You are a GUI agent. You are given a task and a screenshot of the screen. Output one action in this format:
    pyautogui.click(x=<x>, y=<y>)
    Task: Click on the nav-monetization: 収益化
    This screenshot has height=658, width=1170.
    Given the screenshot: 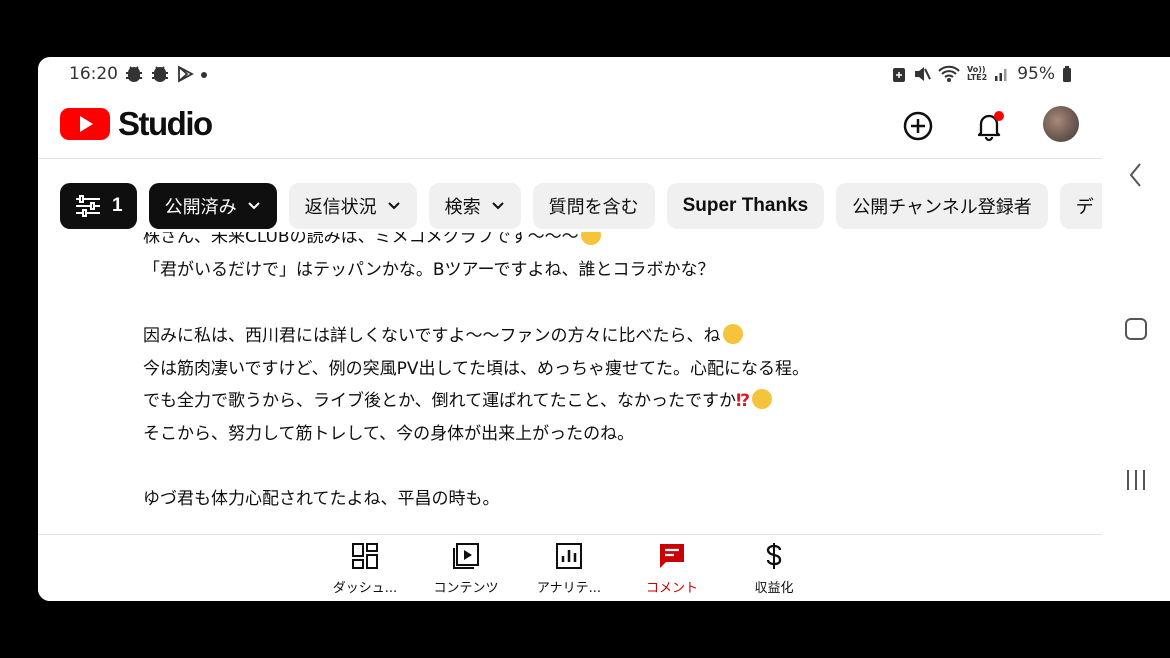 What is the action you would take?
    pyautogui.click(x=774, y=568)
    